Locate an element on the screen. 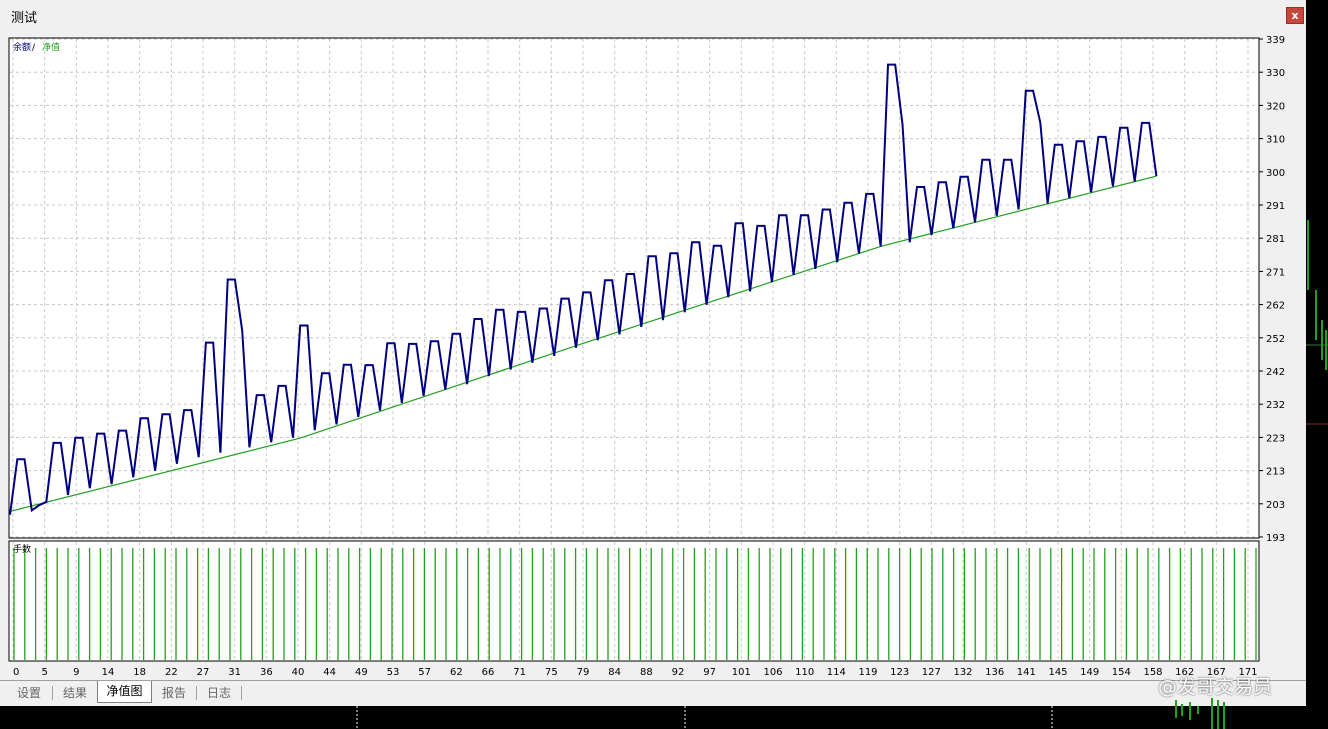  y-tick-label: 213 is located at coordinates (1275, 472).